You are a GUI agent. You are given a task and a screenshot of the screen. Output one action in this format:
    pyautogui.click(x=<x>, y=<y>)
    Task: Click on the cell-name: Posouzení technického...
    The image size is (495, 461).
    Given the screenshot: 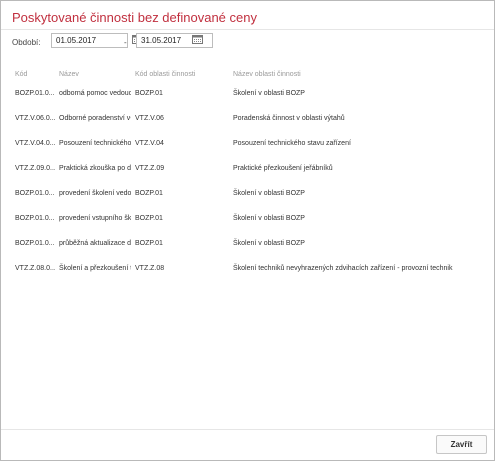 What is the action you would take?
    pyautogui.click(x=95, y=143)
    